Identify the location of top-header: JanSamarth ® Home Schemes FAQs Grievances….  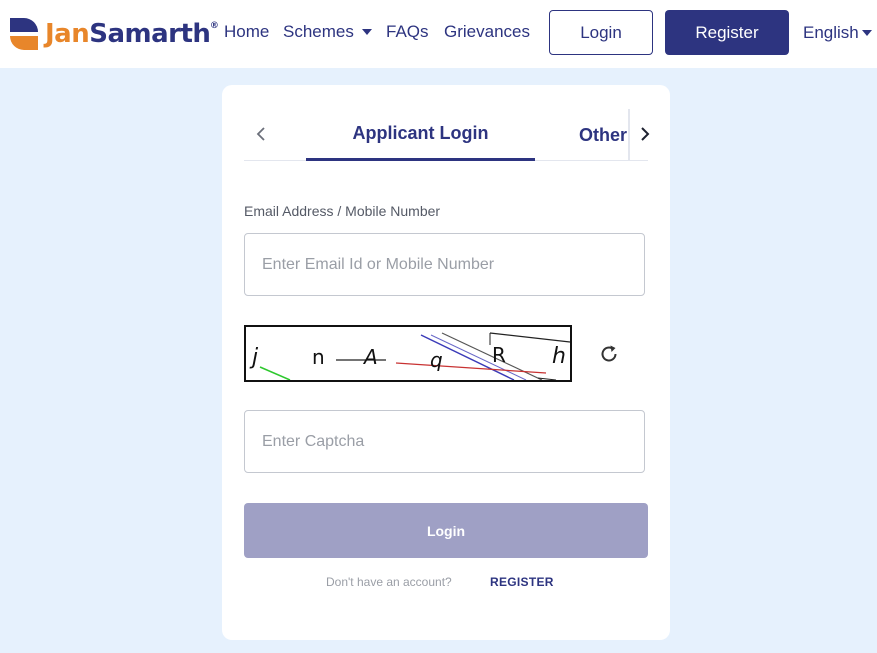
(438, 34).